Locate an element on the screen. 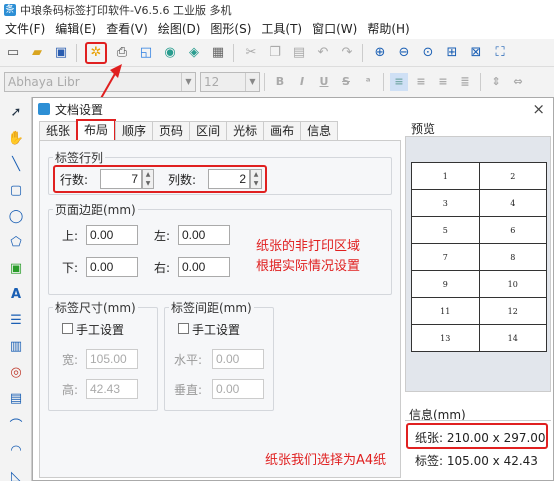  tab-order: 顺序 is located at coordinates (134, 131).